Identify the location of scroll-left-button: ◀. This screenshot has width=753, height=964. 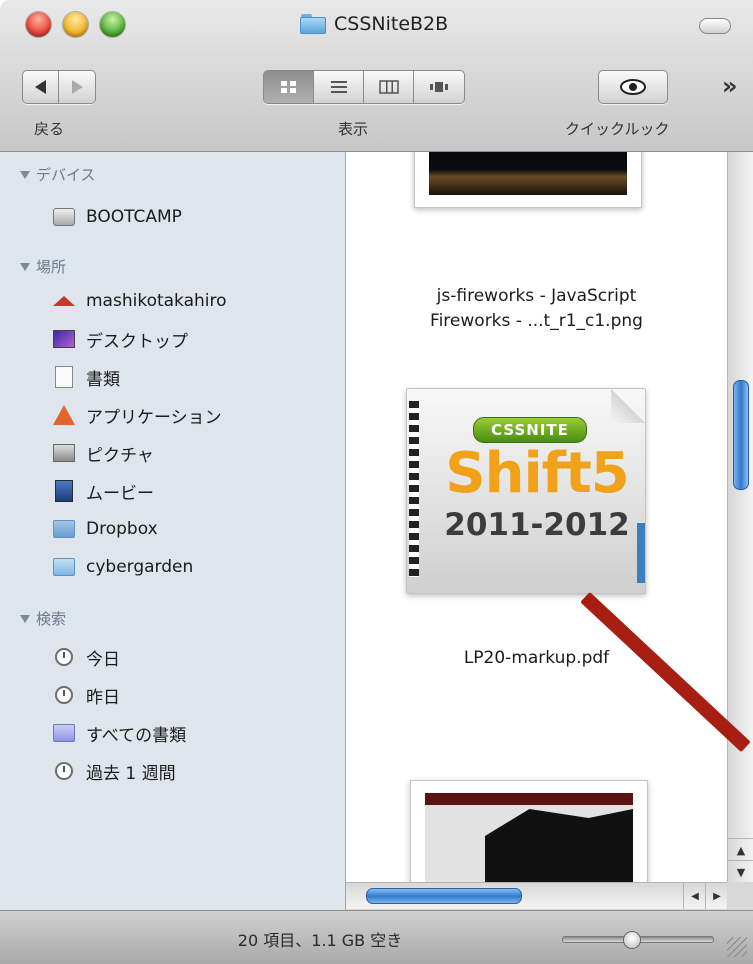
(694, 896).